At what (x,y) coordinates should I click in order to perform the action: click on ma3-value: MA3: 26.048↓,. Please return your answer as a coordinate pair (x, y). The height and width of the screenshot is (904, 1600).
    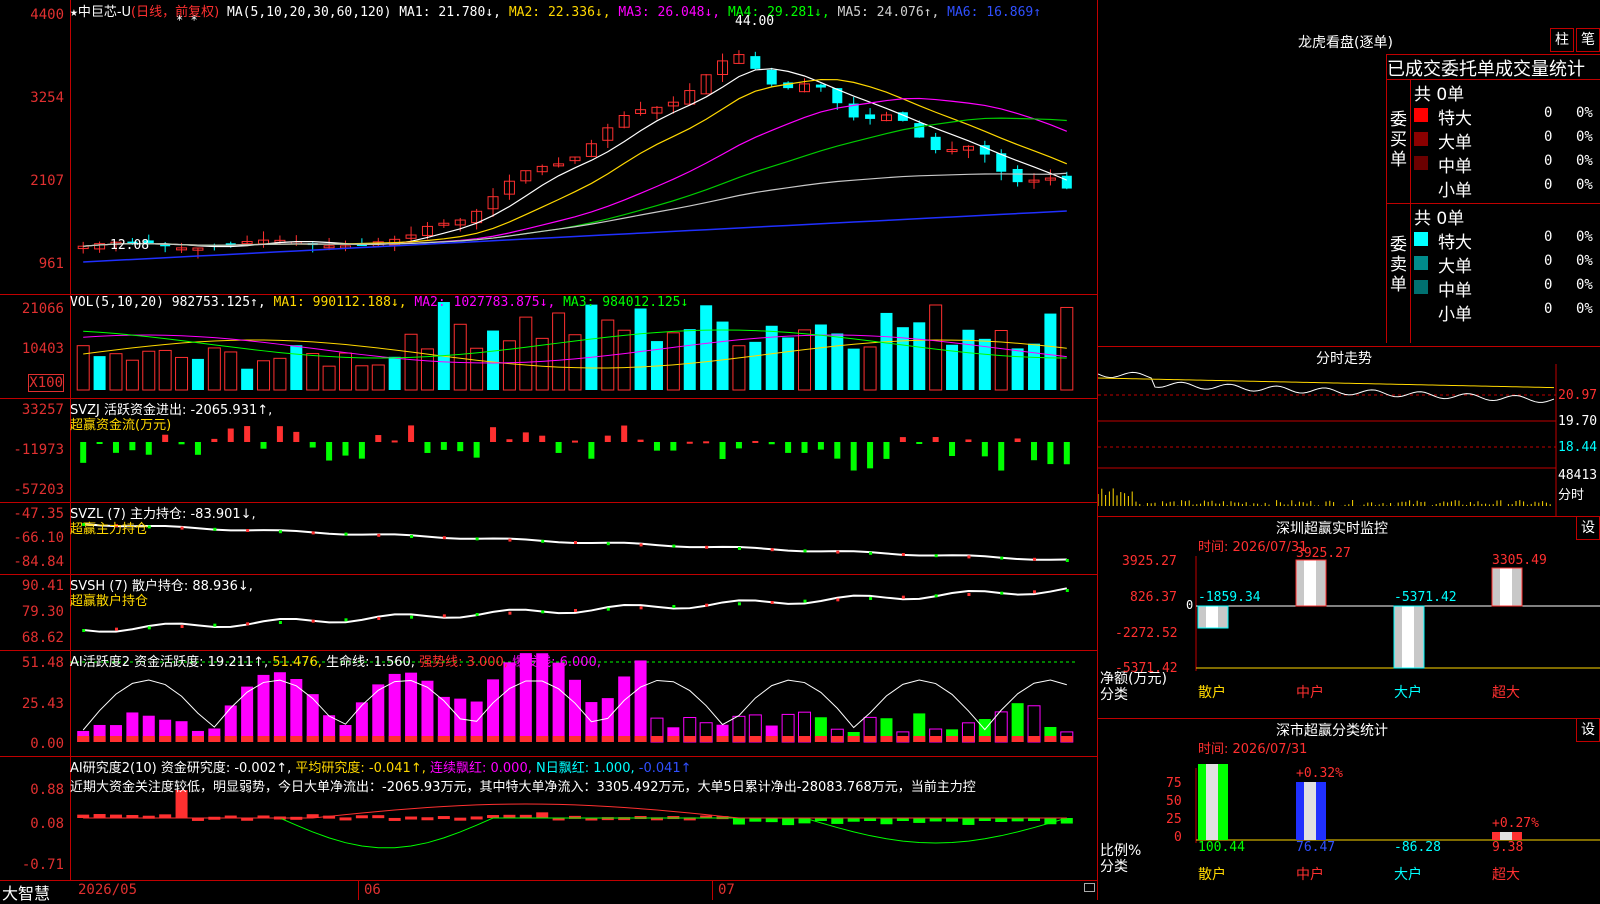
    Looking at the image, I should click on (669, 12).